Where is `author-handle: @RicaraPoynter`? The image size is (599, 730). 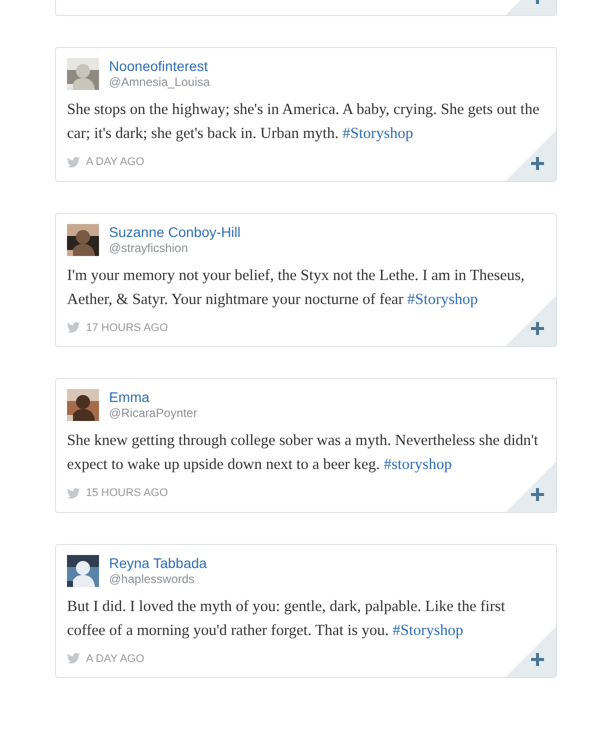 author-handle: @RicaraPoynter is located at coordinates (153, 413).